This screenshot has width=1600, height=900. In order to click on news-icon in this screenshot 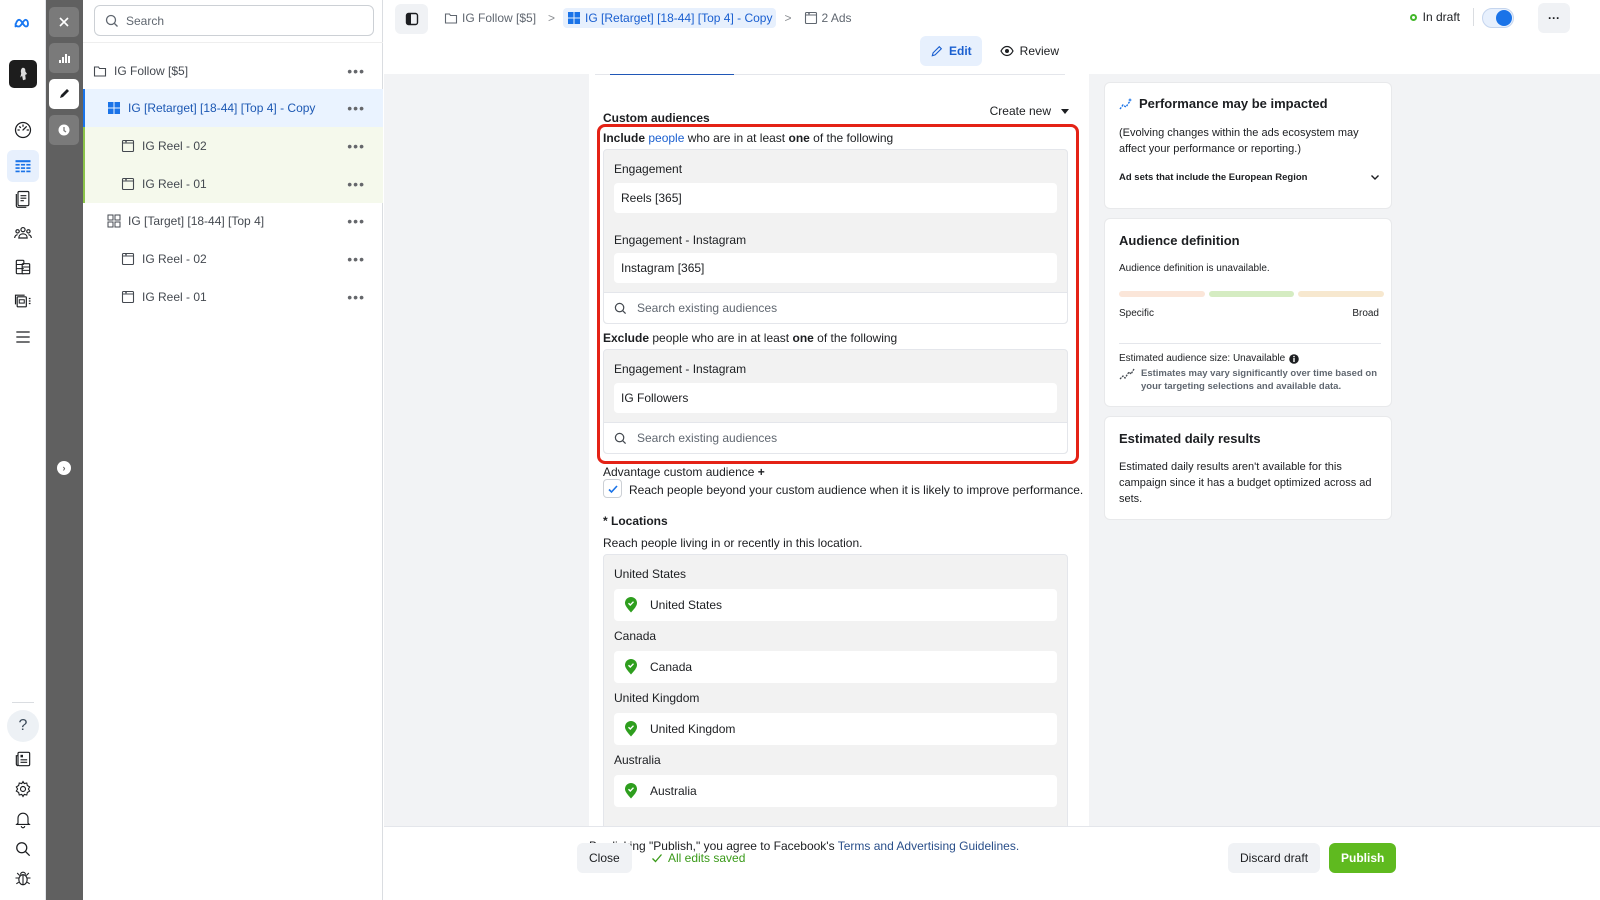, I will do `click(23, 759)`.